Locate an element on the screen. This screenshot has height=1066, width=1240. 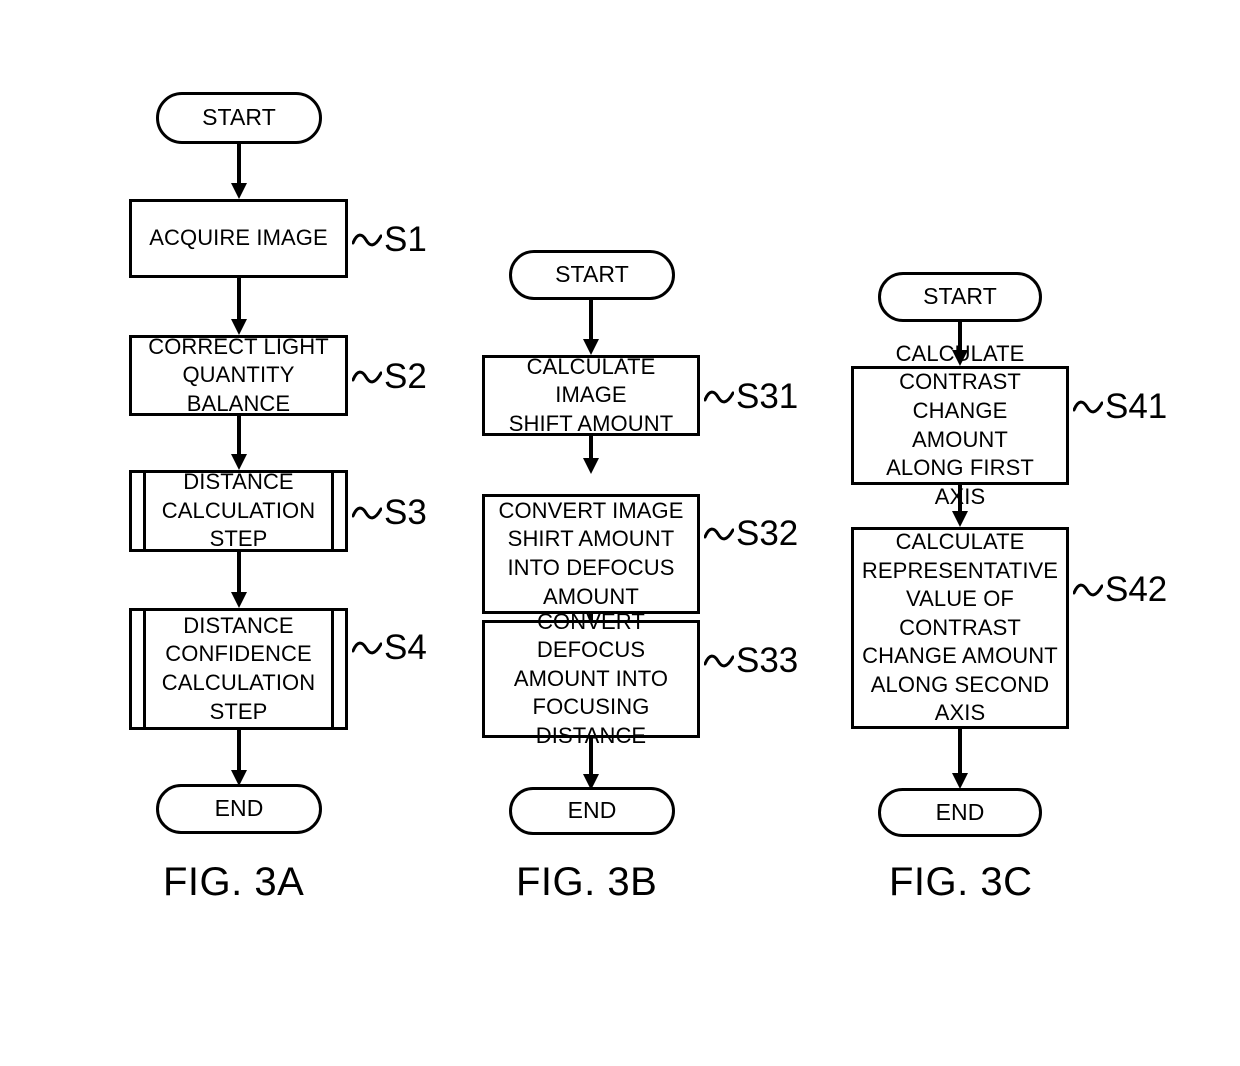
figure-caption-3c: FIG. 3C is located at coordinates (961, 882).